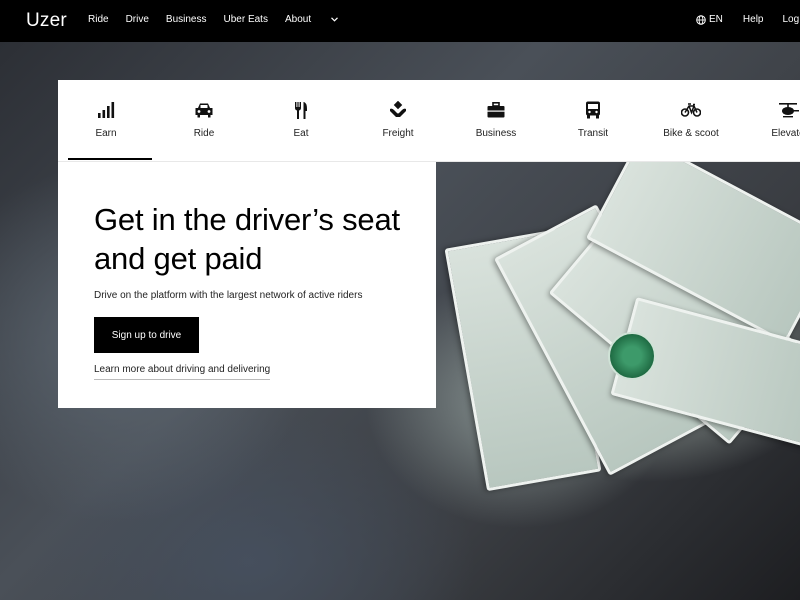  Describe the element at coordinates (221, 19) in the screenshot. I see `primary-nav: Ride Drive Business Uber Eats About` at that location.